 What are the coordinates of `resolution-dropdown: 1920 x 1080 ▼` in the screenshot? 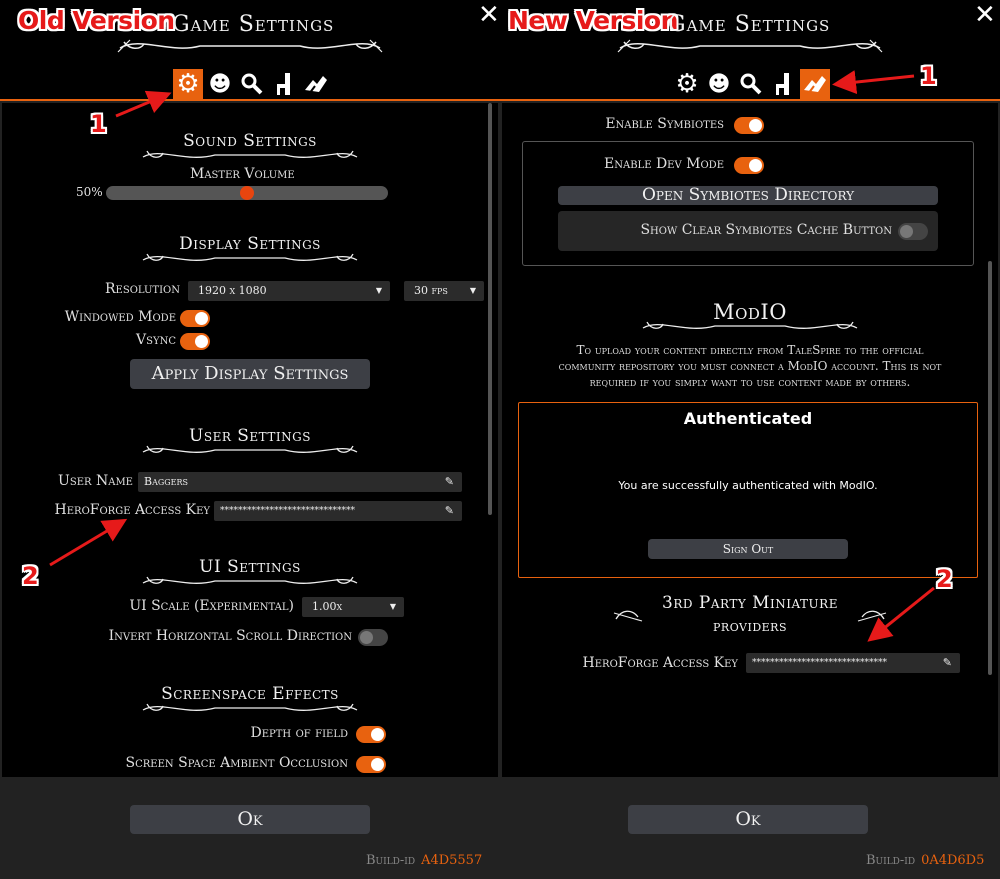 It's located at (289, 291).